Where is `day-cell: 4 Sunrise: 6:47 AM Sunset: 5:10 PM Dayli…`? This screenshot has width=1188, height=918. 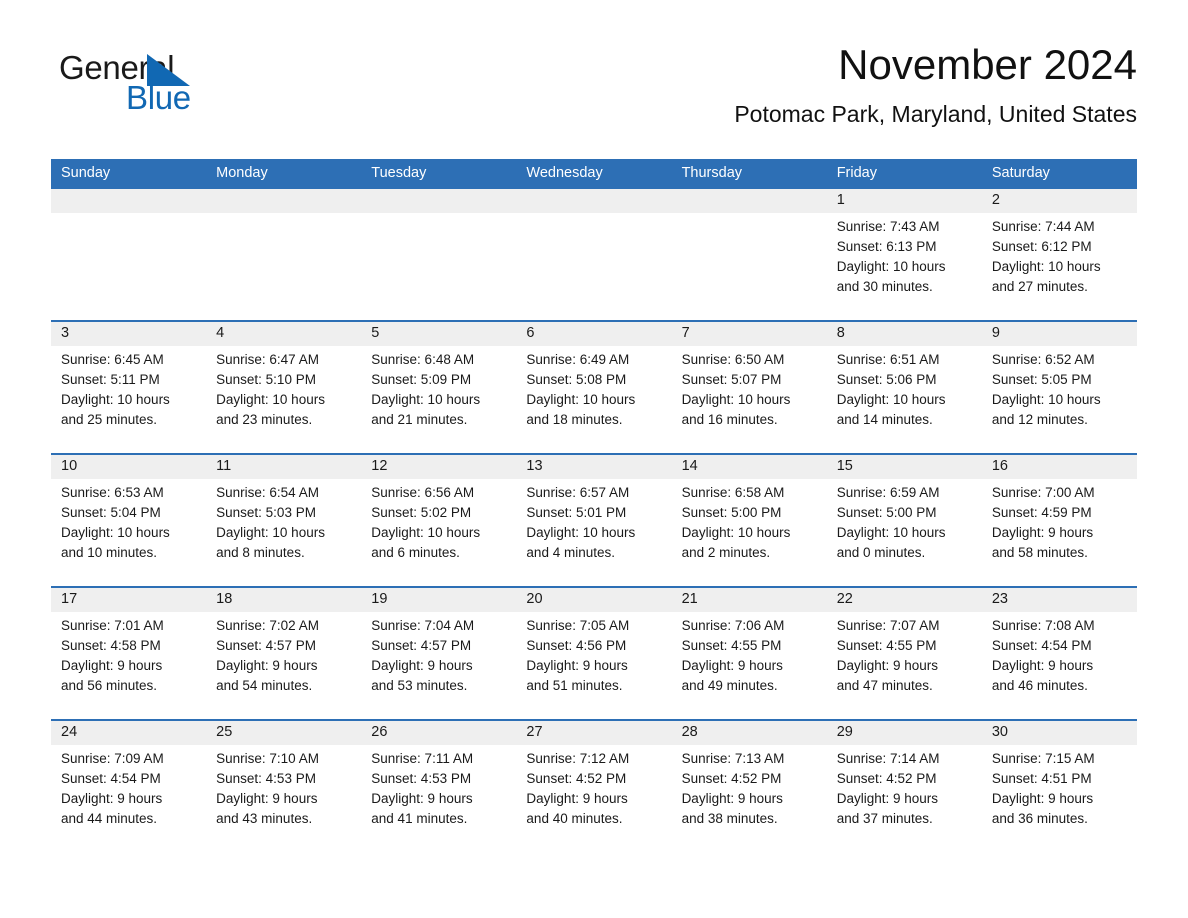
day-cell: 4 Sunrise: 6:47 AM Sunset: 5:10 PM Dayli… is located at coordinates (283, 387).